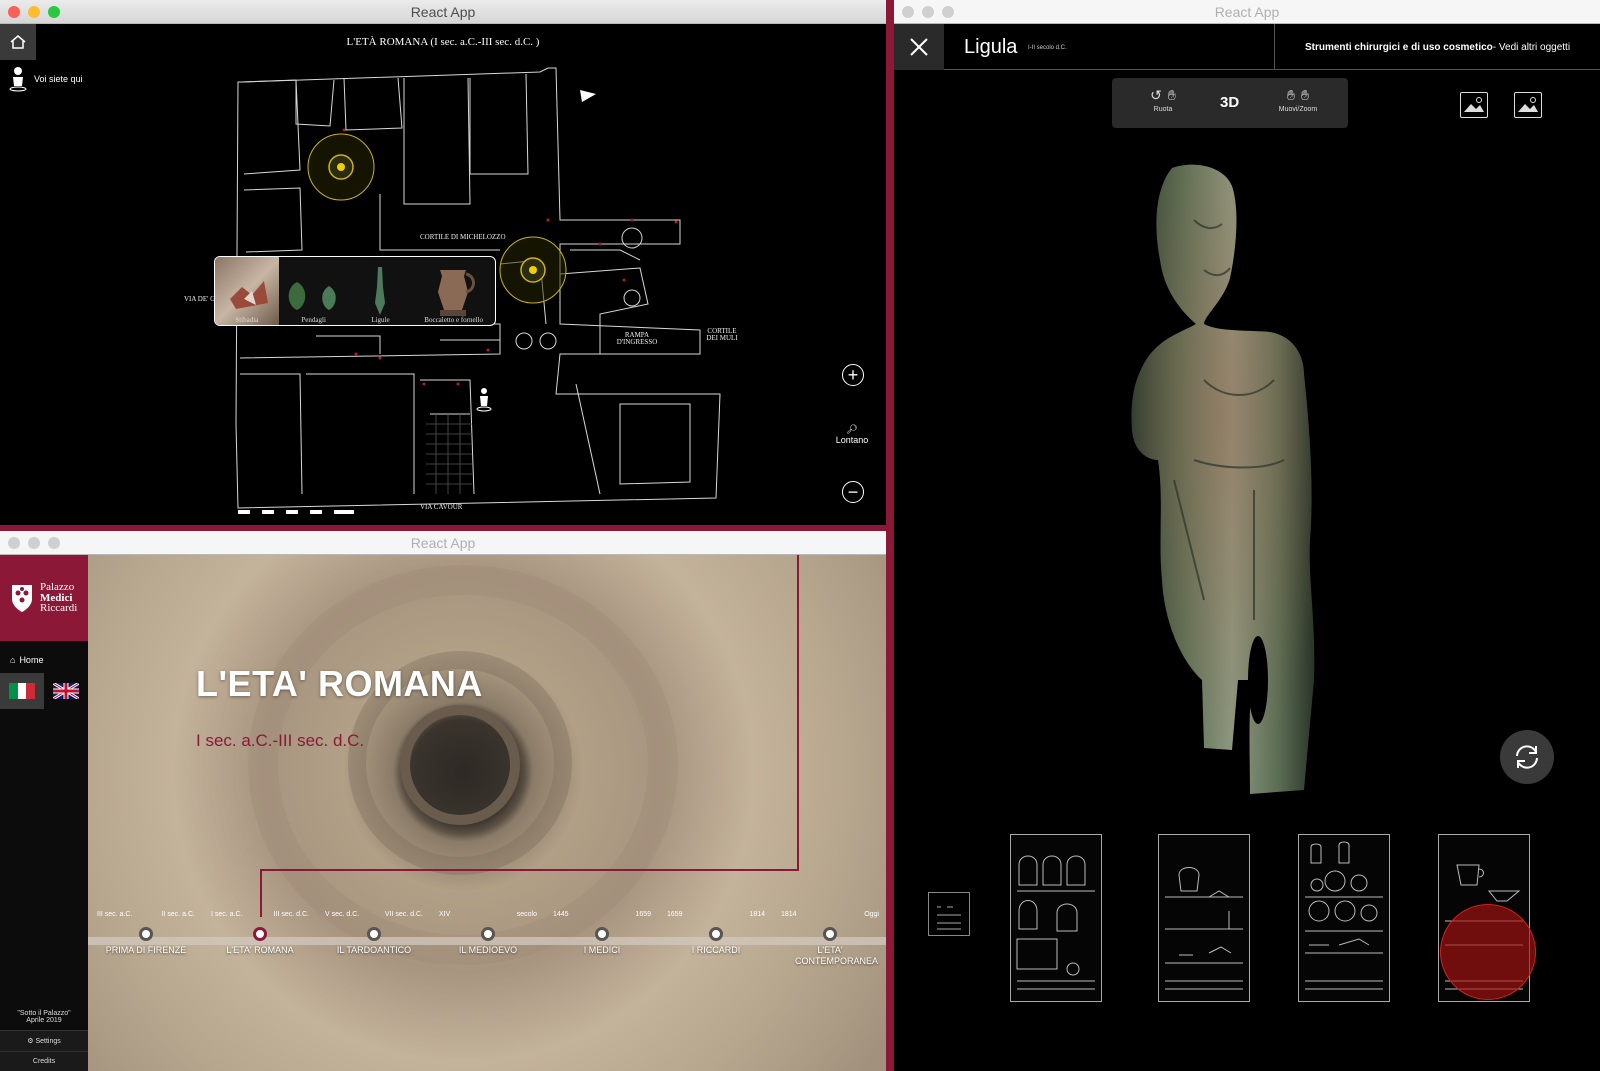  I want to click on exhibition-title: "Sotto il Palazzo", so click(44, 1013).